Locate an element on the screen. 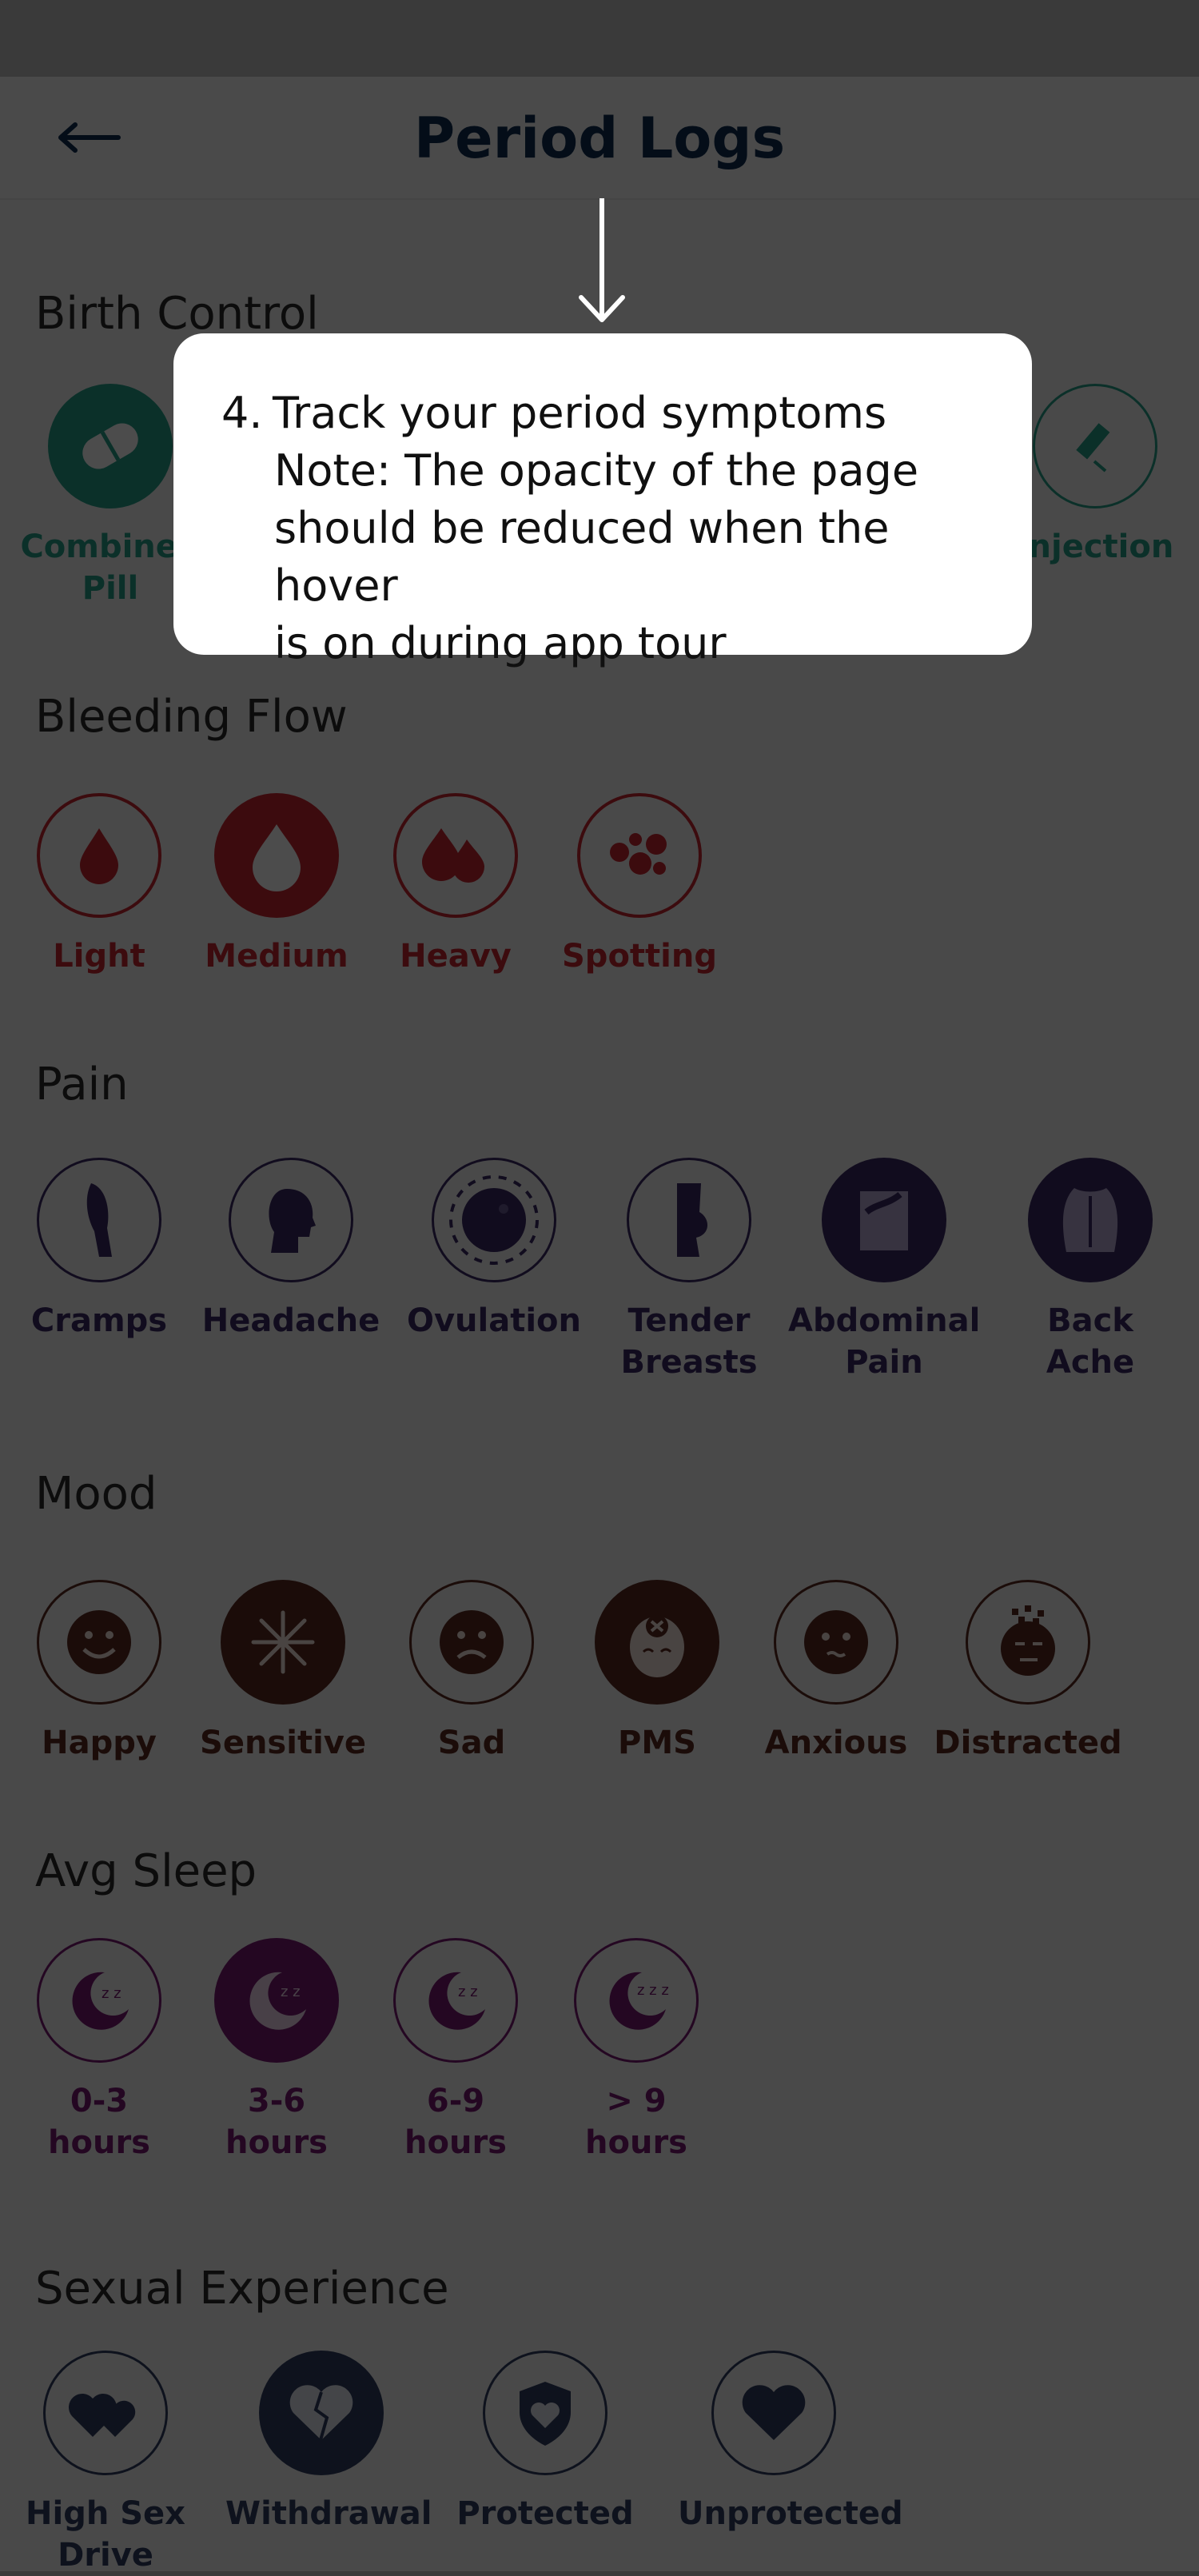  page-title: Period Logs is located at coordinates (599, 138).